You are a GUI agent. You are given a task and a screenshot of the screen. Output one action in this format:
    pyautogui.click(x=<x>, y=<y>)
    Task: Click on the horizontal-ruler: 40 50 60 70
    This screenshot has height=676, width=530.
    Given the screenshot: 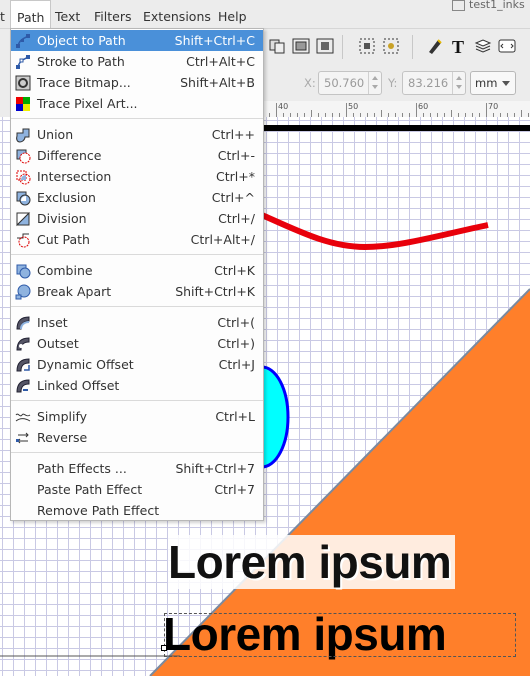 What is the action you would take?
    pyautogui.click(x=396, y=109)
    